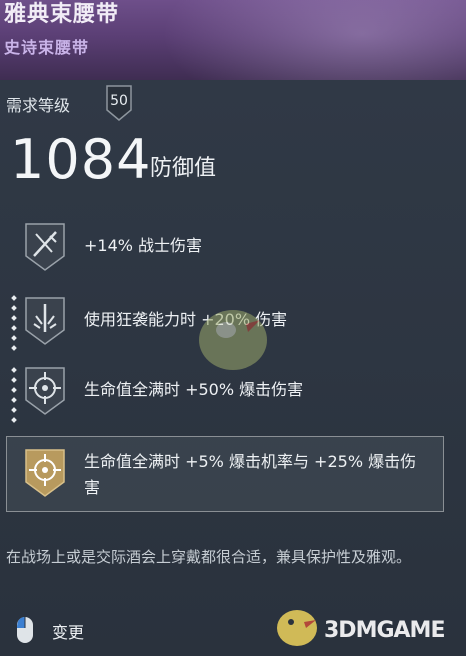 The width and height of the screenshot is (466, 656). Describe the element at coordinates (14, 395) in the screenshot. I see `perk-3-dots-icon` at that location.